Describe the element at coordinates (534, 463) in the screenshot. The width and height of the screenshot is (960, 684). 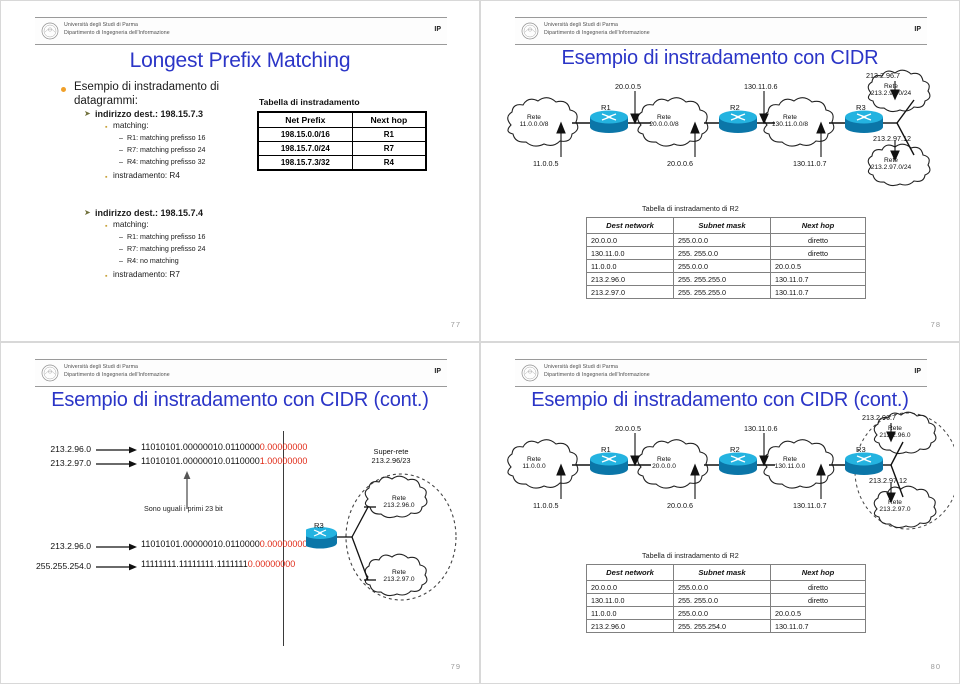
I see `cloud-label-0: Rete 11.0.0.0` at that location.